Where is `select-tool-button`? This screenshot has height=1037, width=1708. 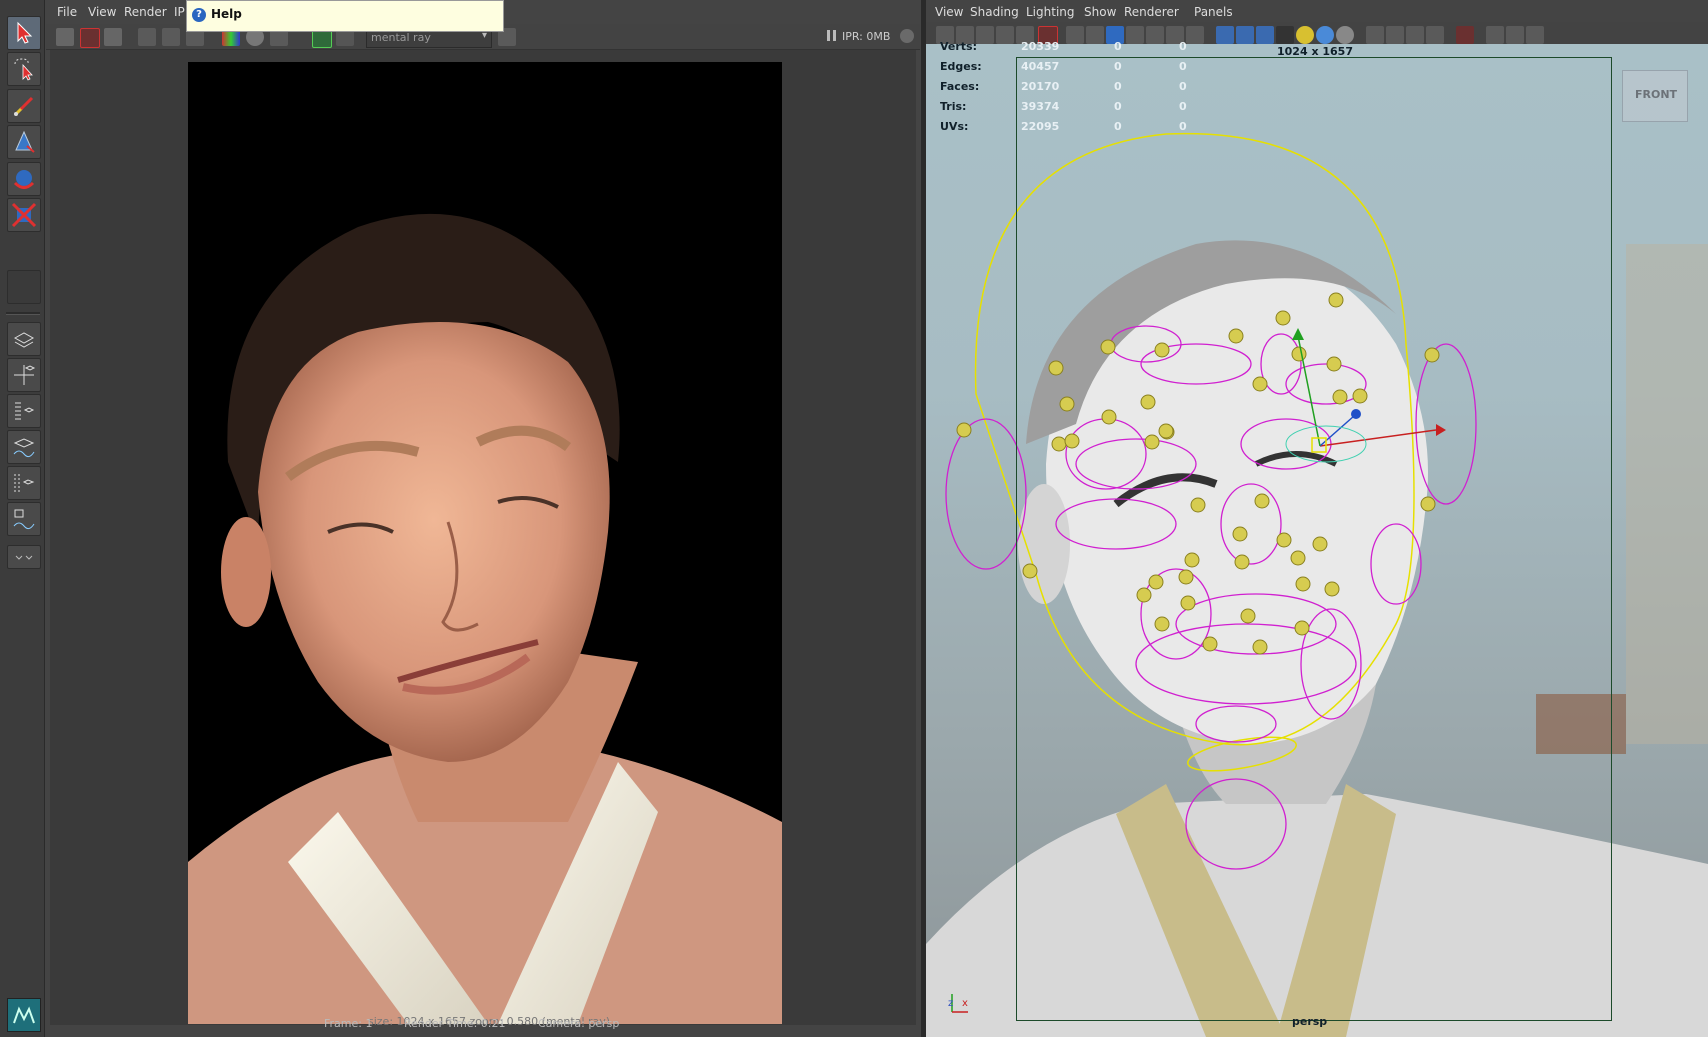
select-tool-button is located at coordinates (24, 33).